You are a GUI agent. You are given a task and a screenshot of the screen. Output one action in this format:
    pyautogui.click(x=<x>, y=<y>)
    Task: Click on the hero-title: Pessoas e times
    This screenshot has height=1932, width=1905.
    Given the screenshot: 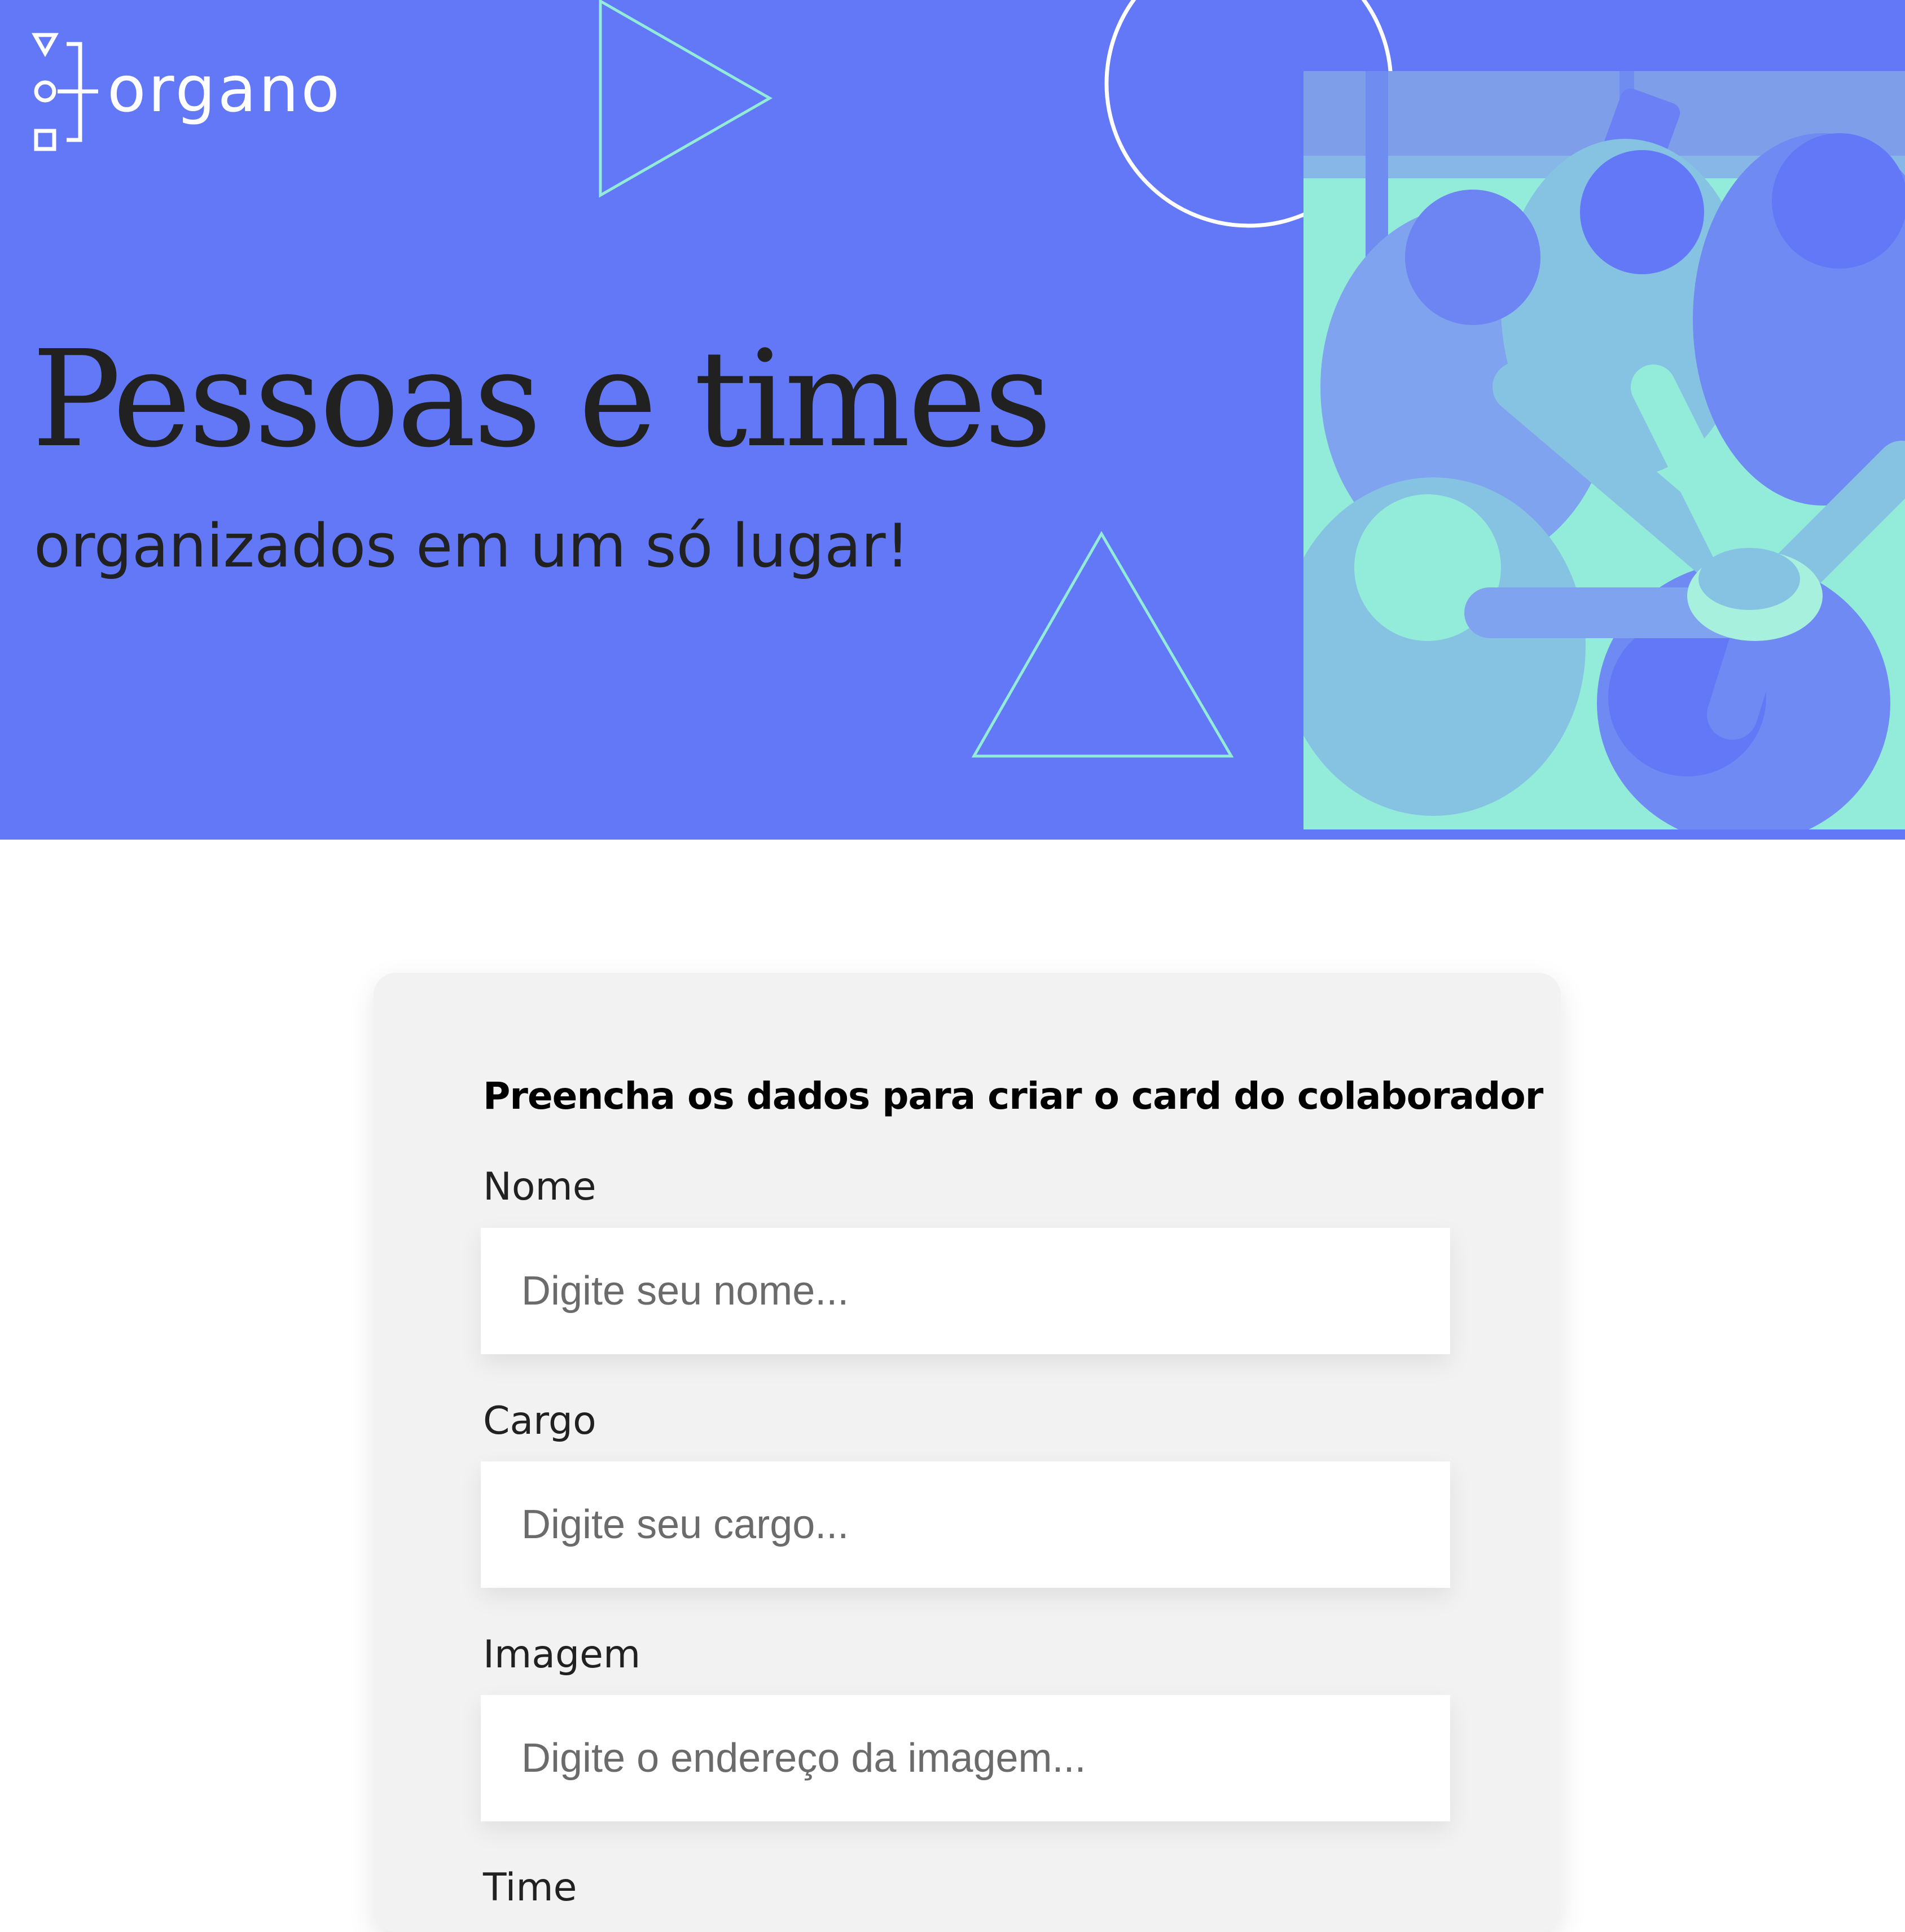 What is the action you would take?
    pyautogui.click(x=542, y=399)
    